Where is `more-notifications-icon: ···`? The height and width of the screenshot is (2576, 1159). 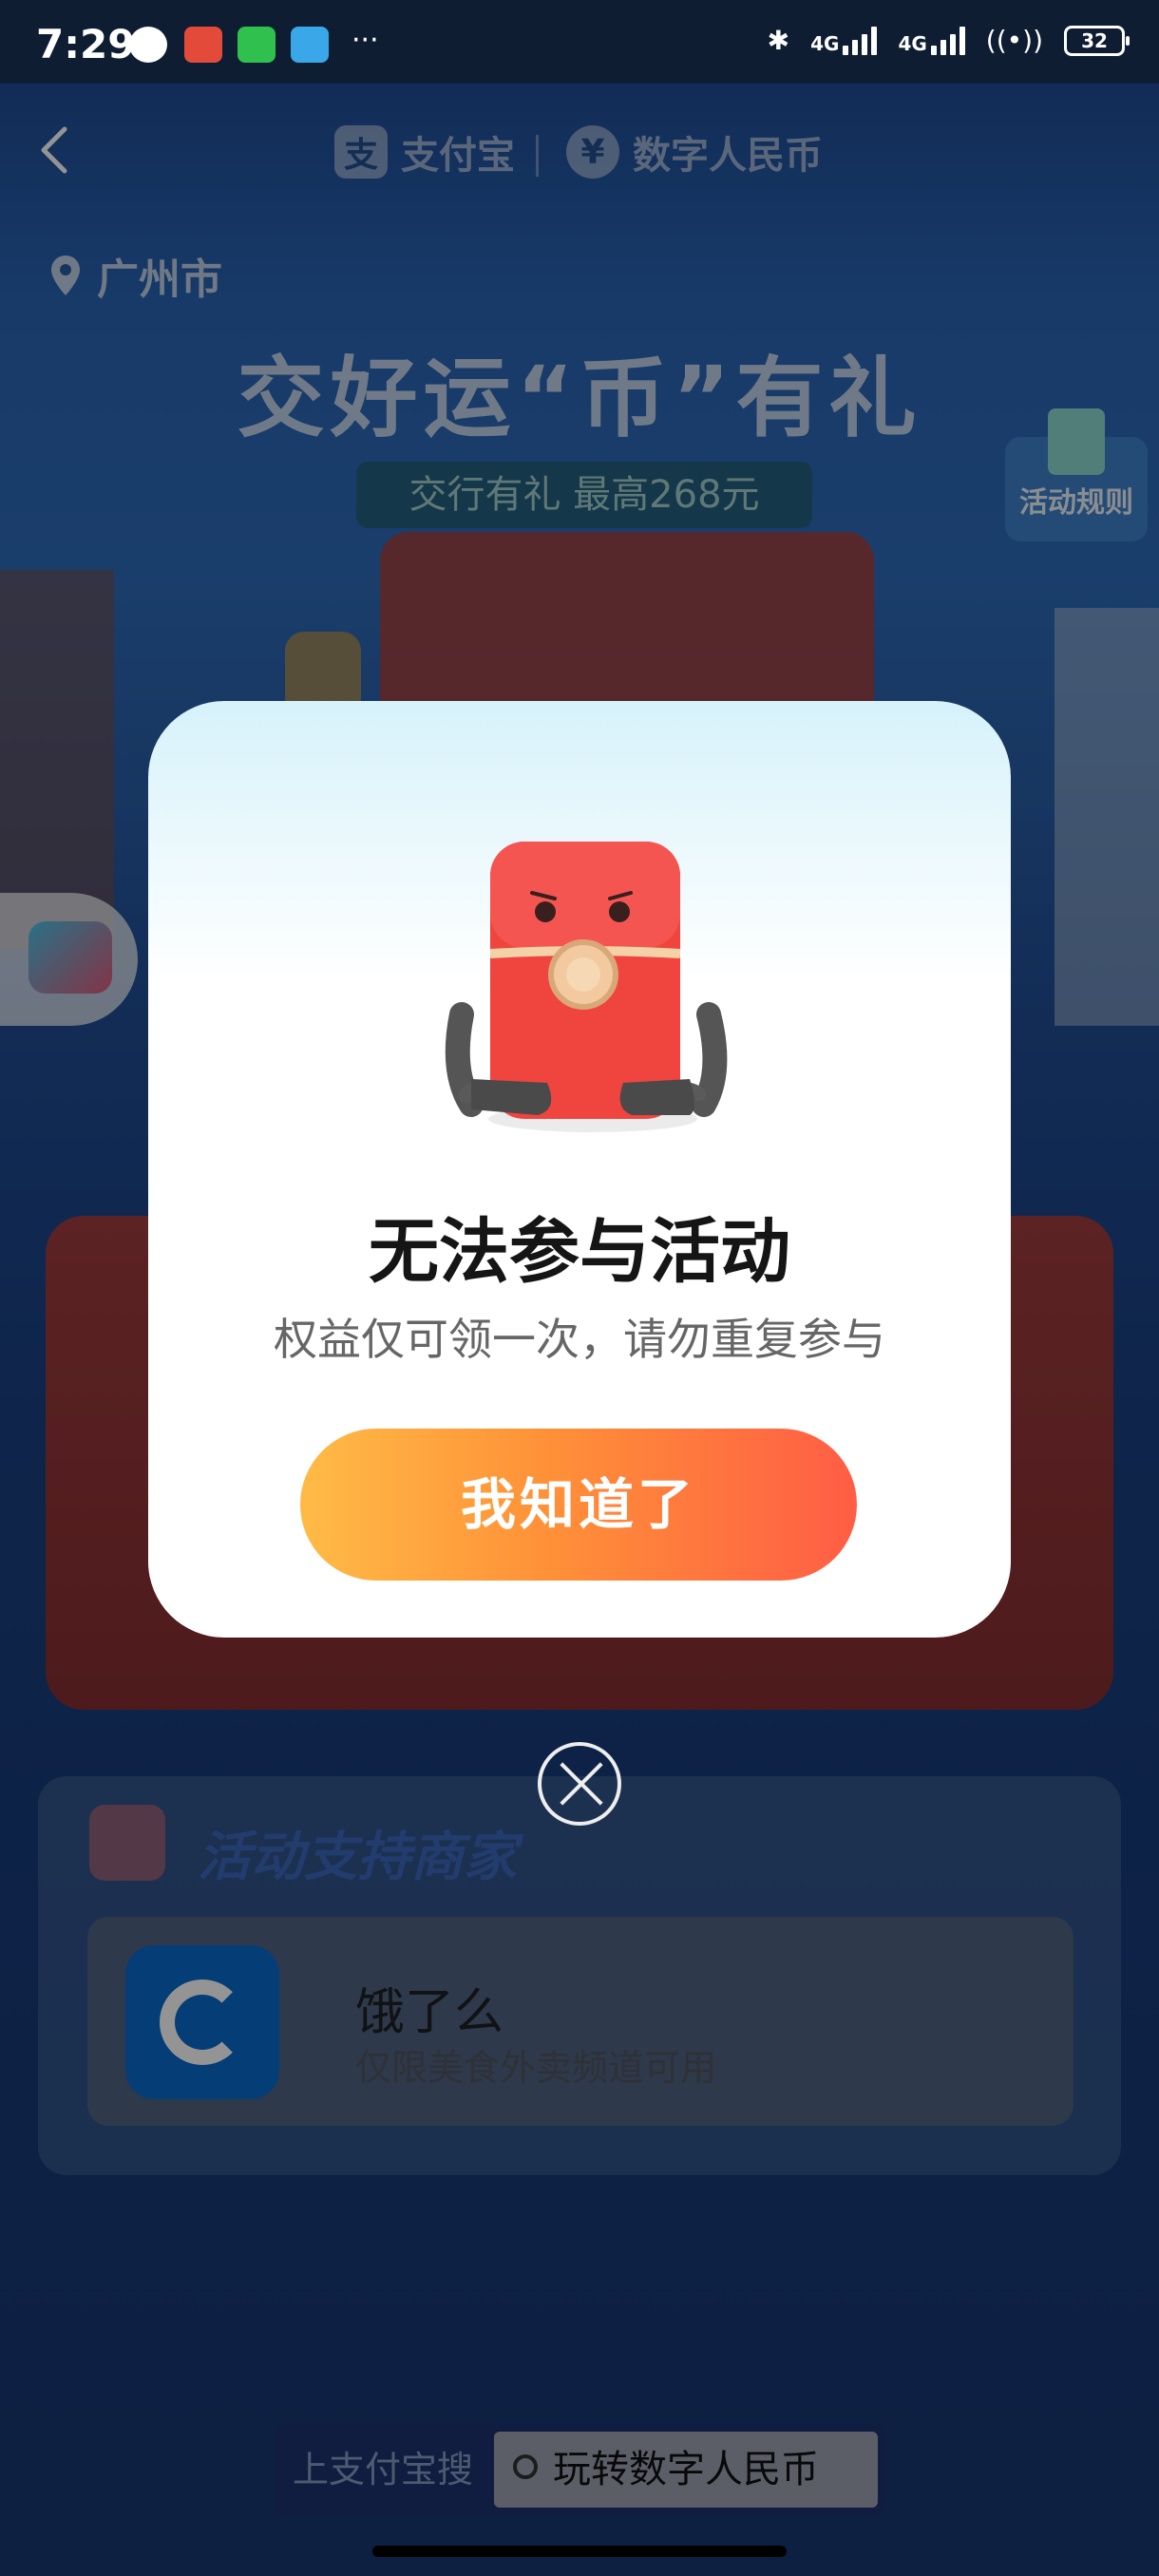 more-notifications-icon: ··· is located at coordinates (365, 40).